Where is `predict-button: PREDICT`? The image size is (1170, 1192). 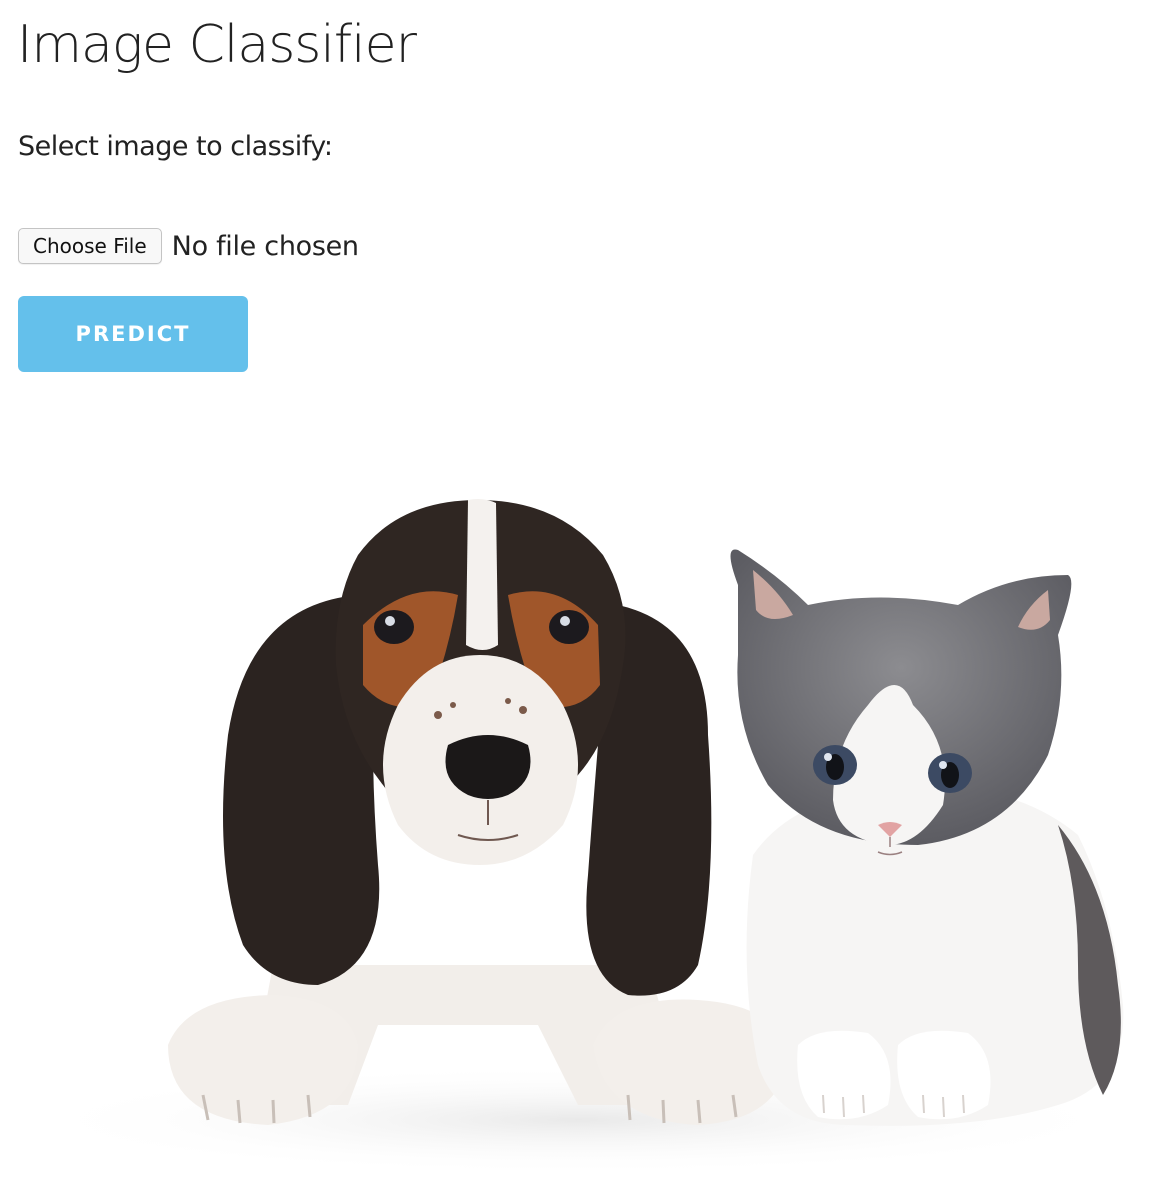
predict-button: PREDICT is located at coordinates (133, 334).